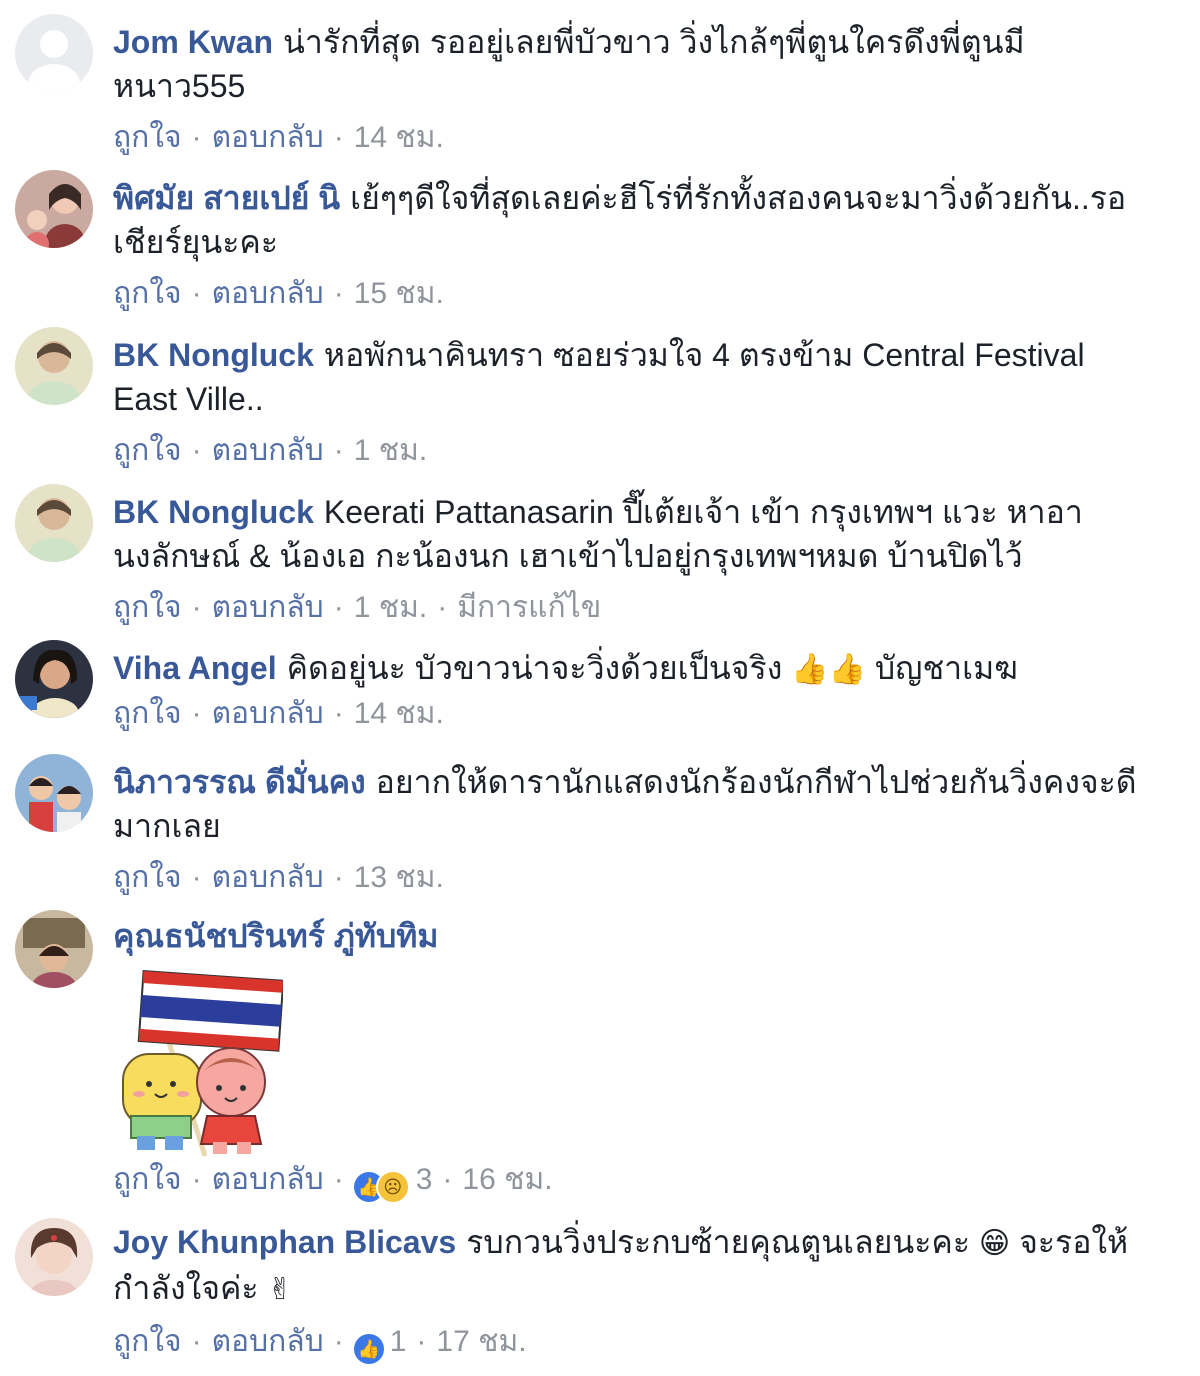 This screenshot has width=1200, height=1376. Describe the element at coordinates (626, 138) in the screenshot. I see `comment-actions: ถูกใจ · ตอบกลับ · 14 ชม.` at that location.